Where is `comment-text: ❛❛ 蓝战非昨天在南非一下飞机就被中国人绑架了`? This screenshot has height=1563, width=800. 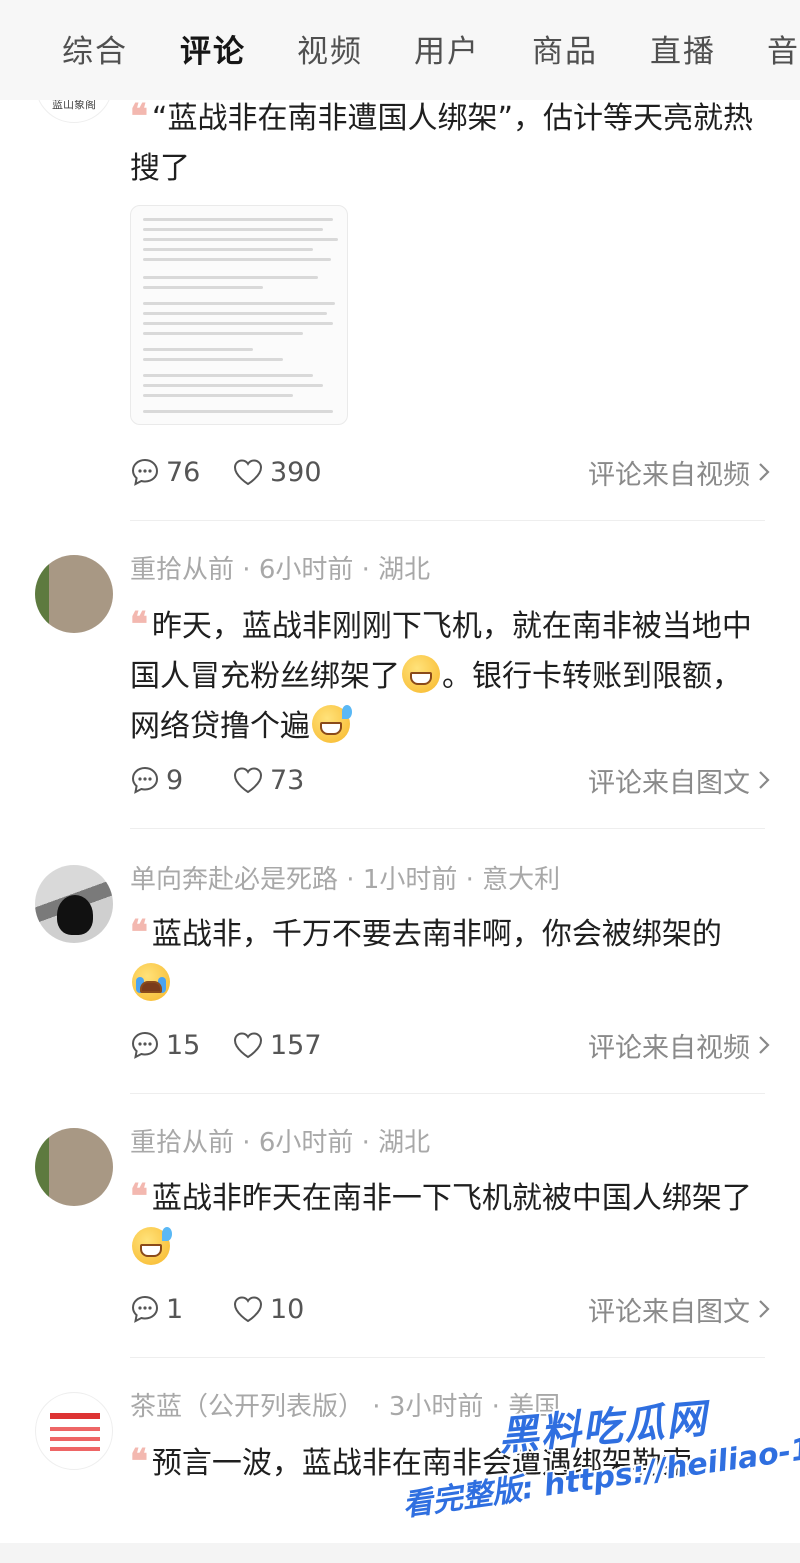
comment-text: ❛❛ 蓝战非昨天在南非一下飞机就被中国人绑架了 is located at coordinates (445, 1223).